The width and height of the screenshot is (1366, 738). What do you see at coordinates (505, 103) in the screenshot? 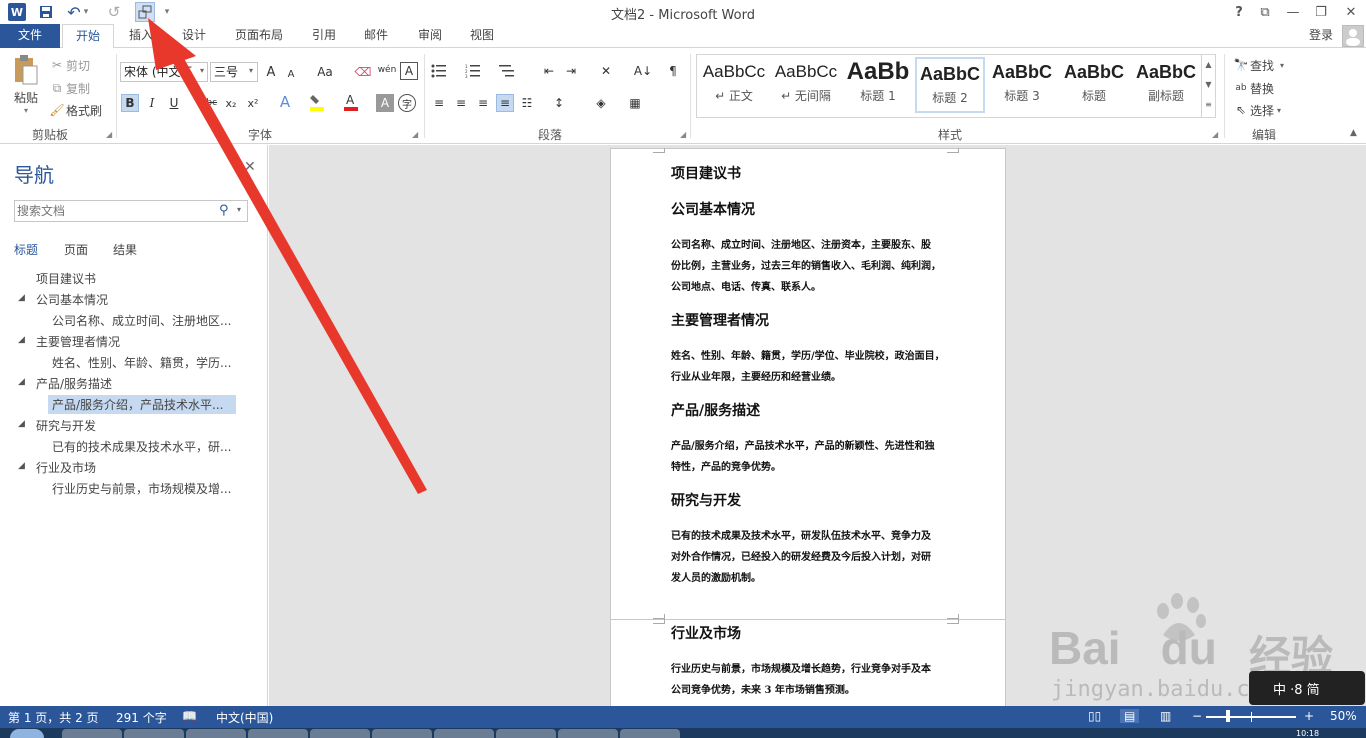
I see `justify-icon: ≡` at bounding box center [505, 103].